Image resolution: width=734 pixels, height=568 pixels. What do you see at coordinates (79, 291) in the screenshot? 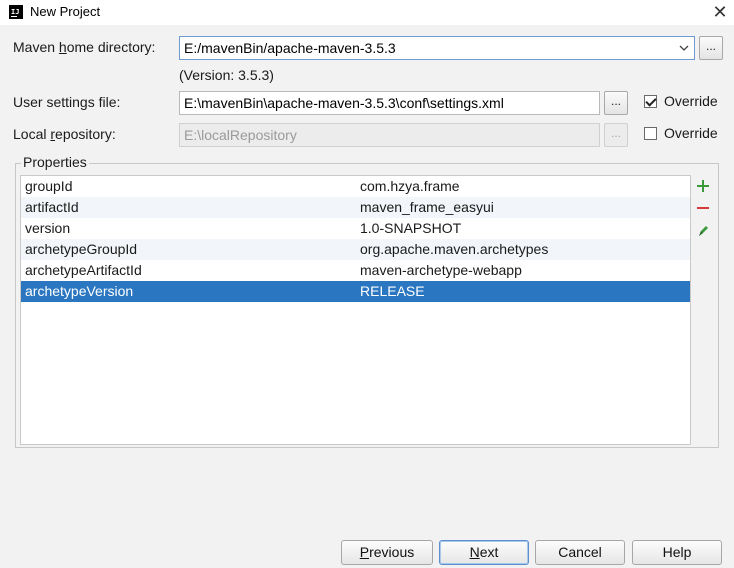
I see `property-key: archetypeVersion` at bounding box center [79, 291].